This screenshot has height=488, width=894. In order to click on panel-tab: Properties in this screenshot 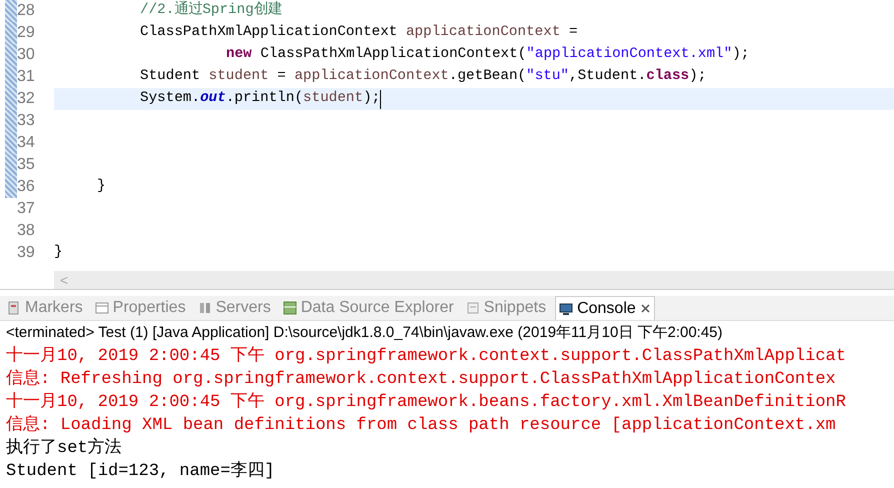, I will do `click(140, 308)`.